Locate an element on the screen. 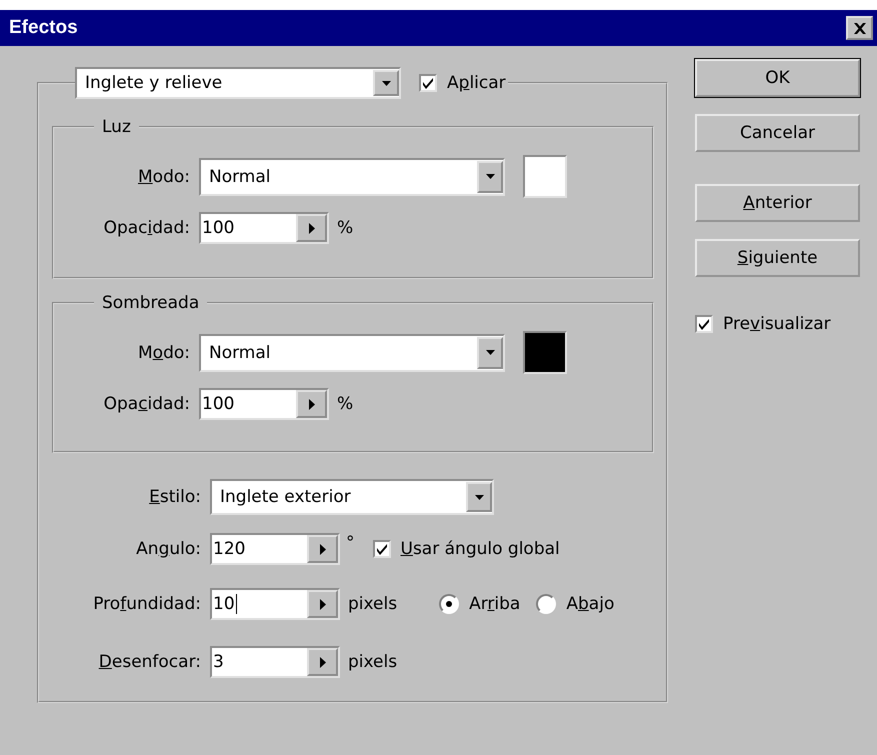 The height and width of the screenshot is (755, 877). field-label: Profundidad: is located at coordinates (146, 604).